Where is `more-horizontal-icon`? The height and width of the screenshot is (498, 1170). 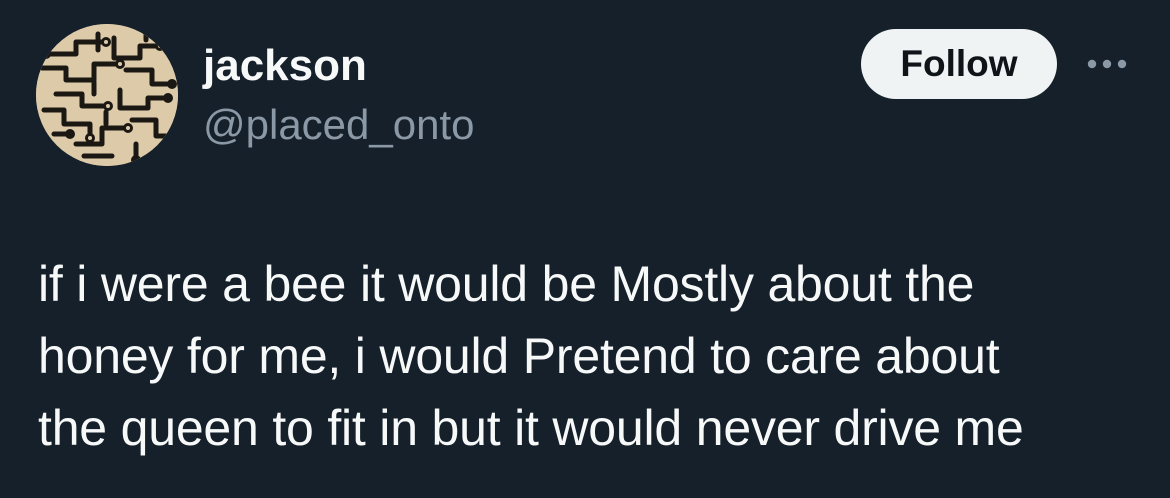
more-horizontal-icon is located at coordinates (1107, 64).